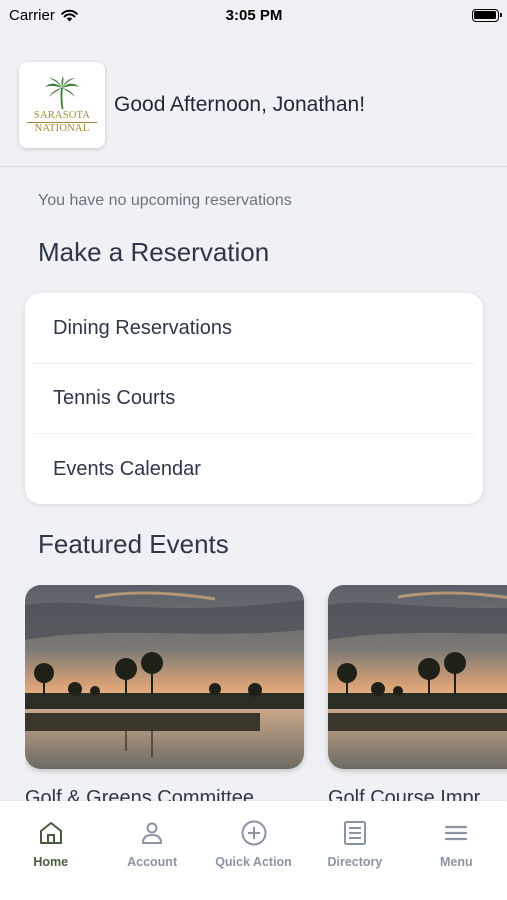  Describe the element at coordinates (151, 850) in the screenshot. I see `tab-account: Account` at that location.